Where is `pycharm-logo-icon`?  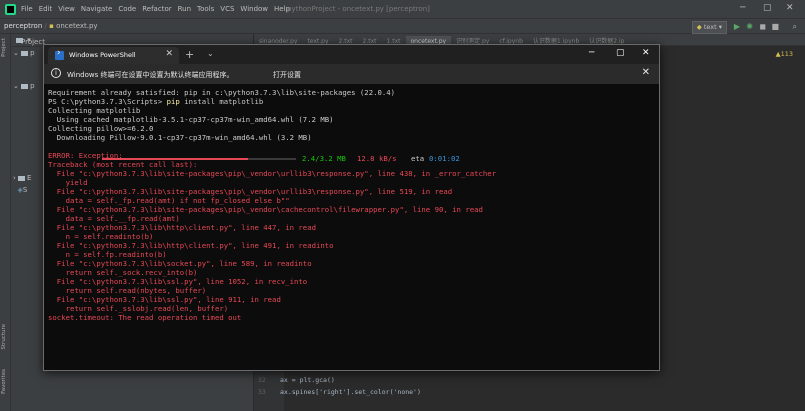
pycharm-logo-icon is located at coordinates (10, 9).